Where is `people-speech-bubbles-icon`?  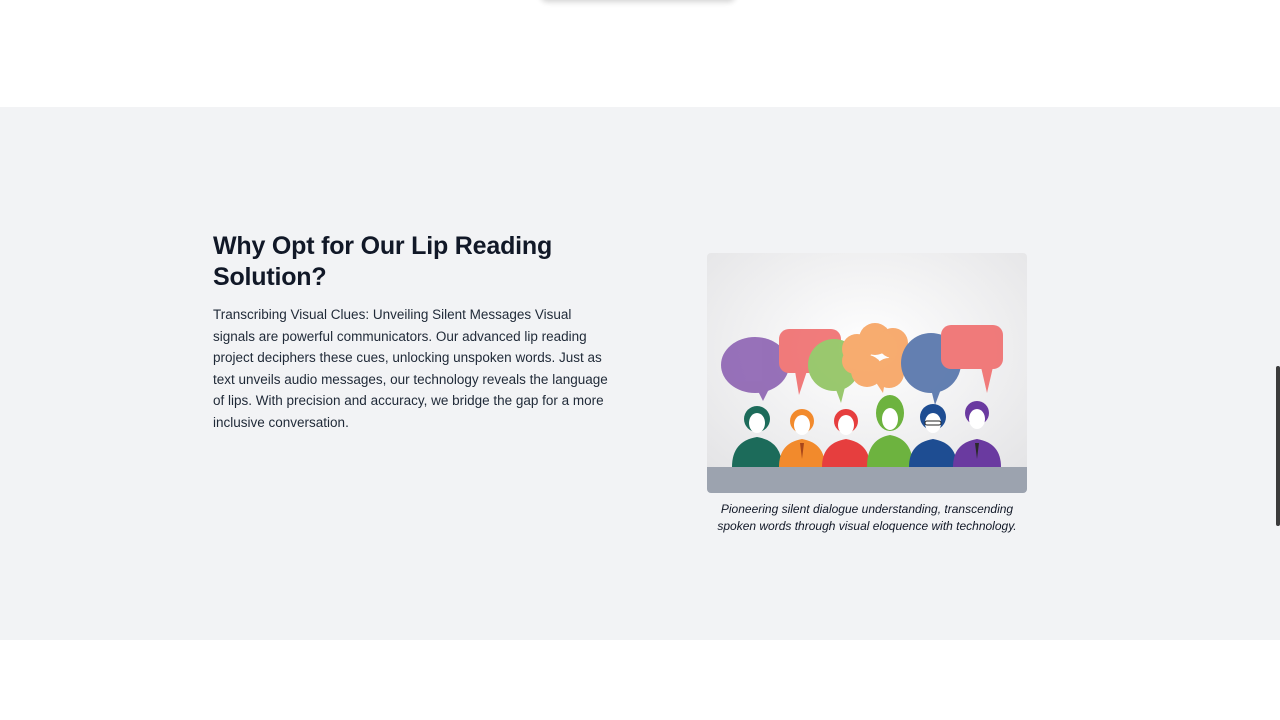 people-speech-bubbles-icon is located at coordinates (867, 373).